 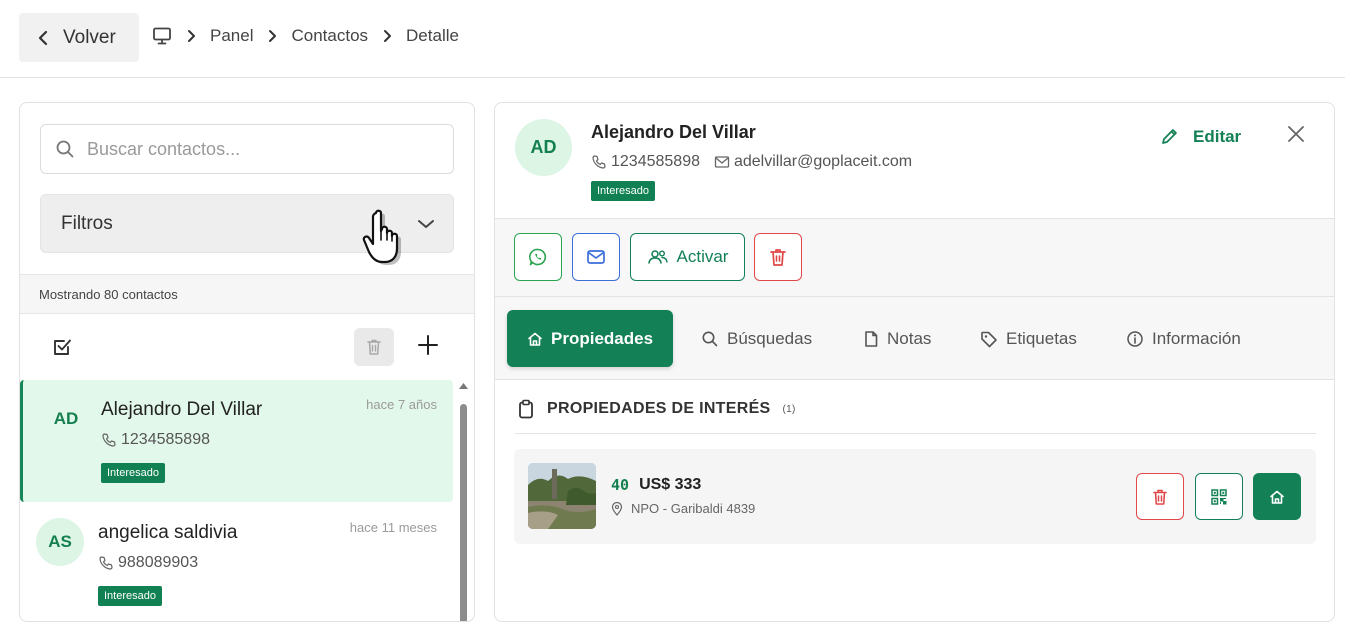 What do you see at coordinates (915, 496) in the screenshot?
I see `property-card: 40 US$ 333 NPO - Garibaldi 4839` at bounding box center [915, 496].